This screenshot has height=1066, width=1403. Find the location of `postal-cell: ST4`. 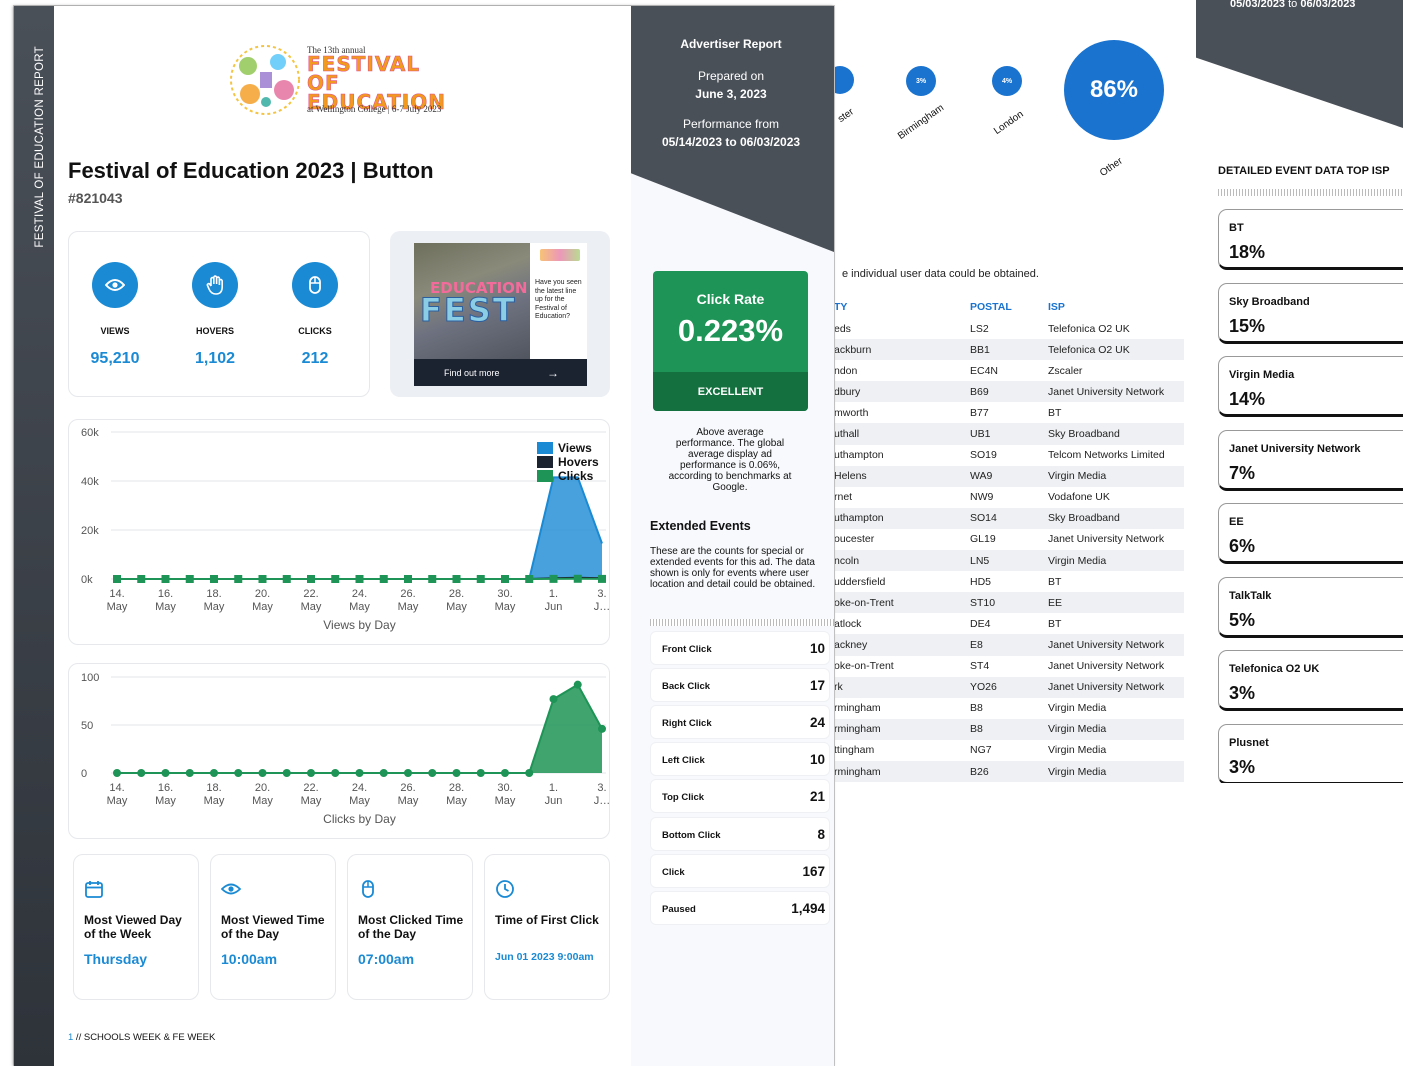

postal-cell: ST4 is located at coordinates (980, 666).